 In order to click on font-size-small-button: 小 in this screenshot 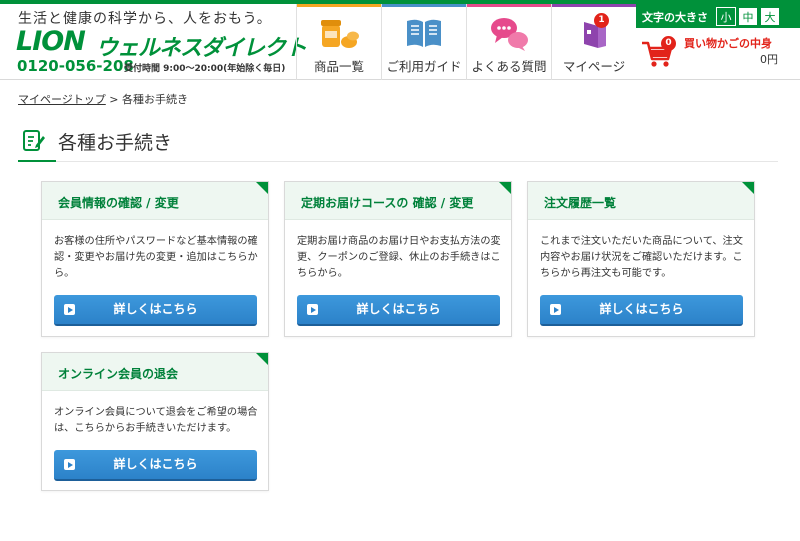, I will do `click(726, 16)`.